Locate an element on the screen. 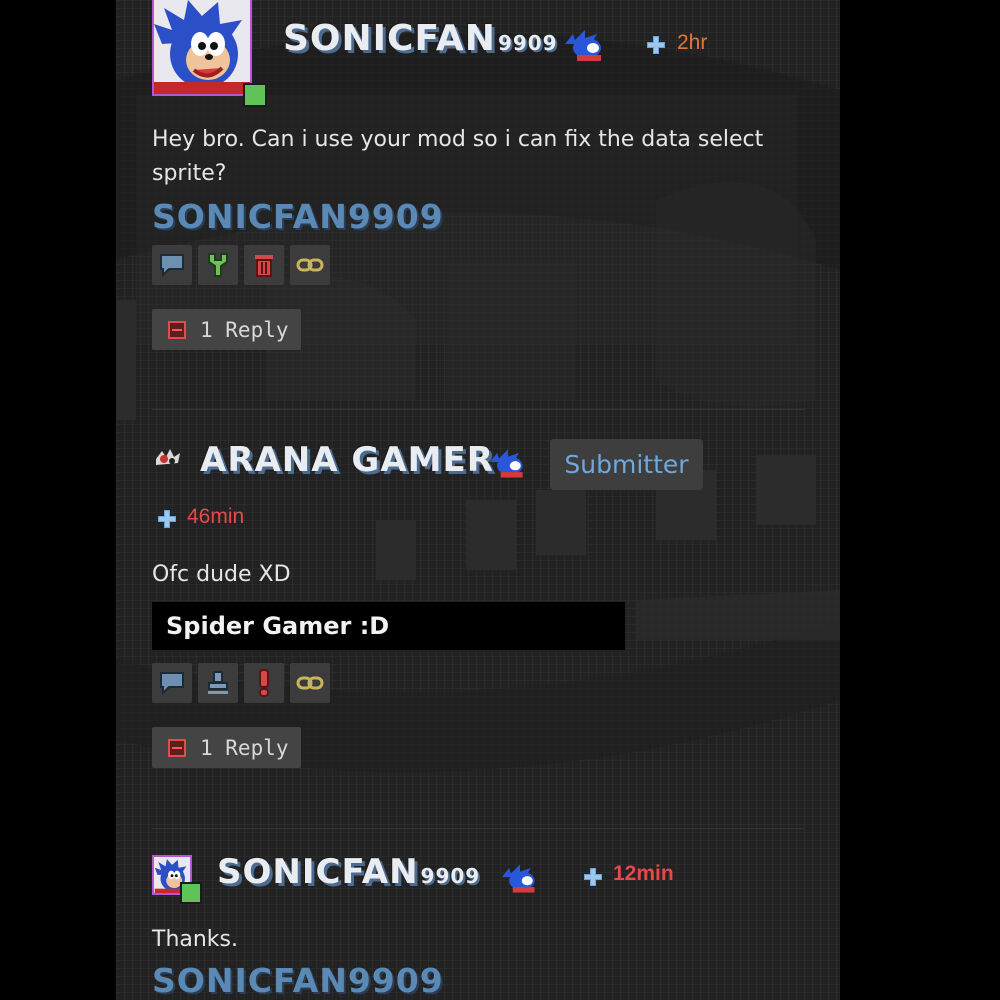 Image resolution: width=1000 pixels, height=1000 pixels. sonic-avatar-icon is located at coordinates (202, 47).